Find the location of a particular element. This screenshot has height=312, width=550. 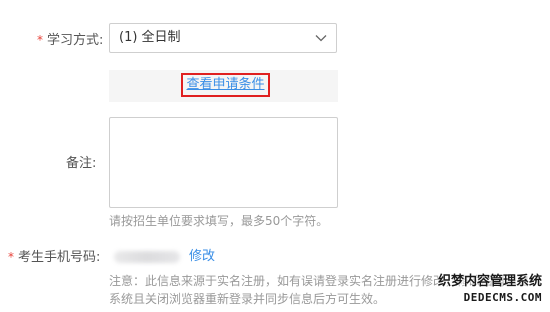

remark-label: 备注: is located at coordinates (81, 163).